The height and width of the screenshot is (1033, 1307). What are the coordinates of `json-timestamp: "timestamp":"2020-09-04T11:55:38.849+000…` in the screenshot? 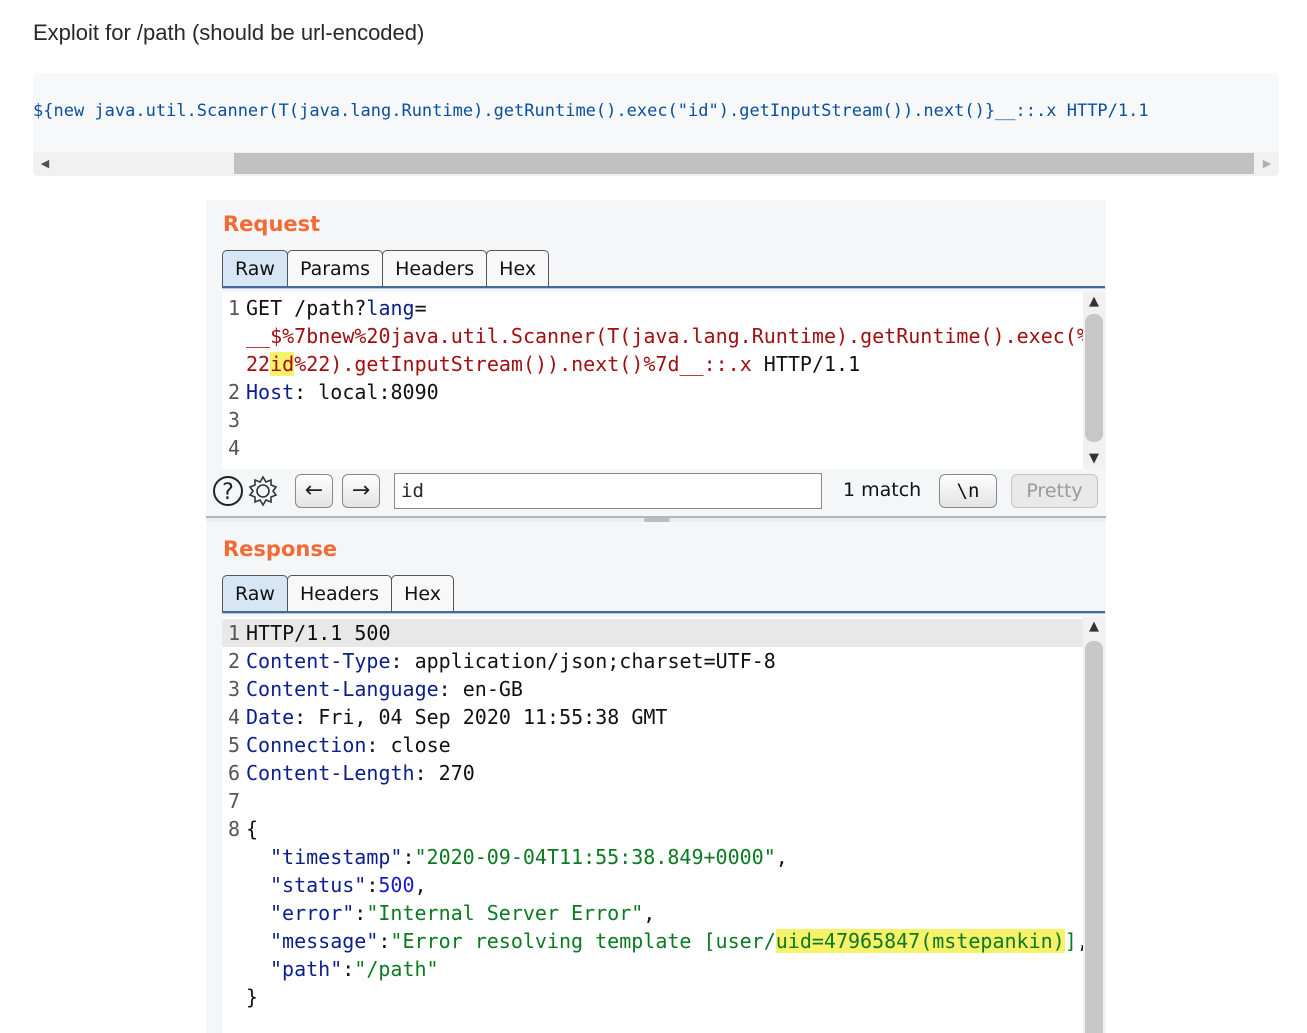 It's located at (529, 857).